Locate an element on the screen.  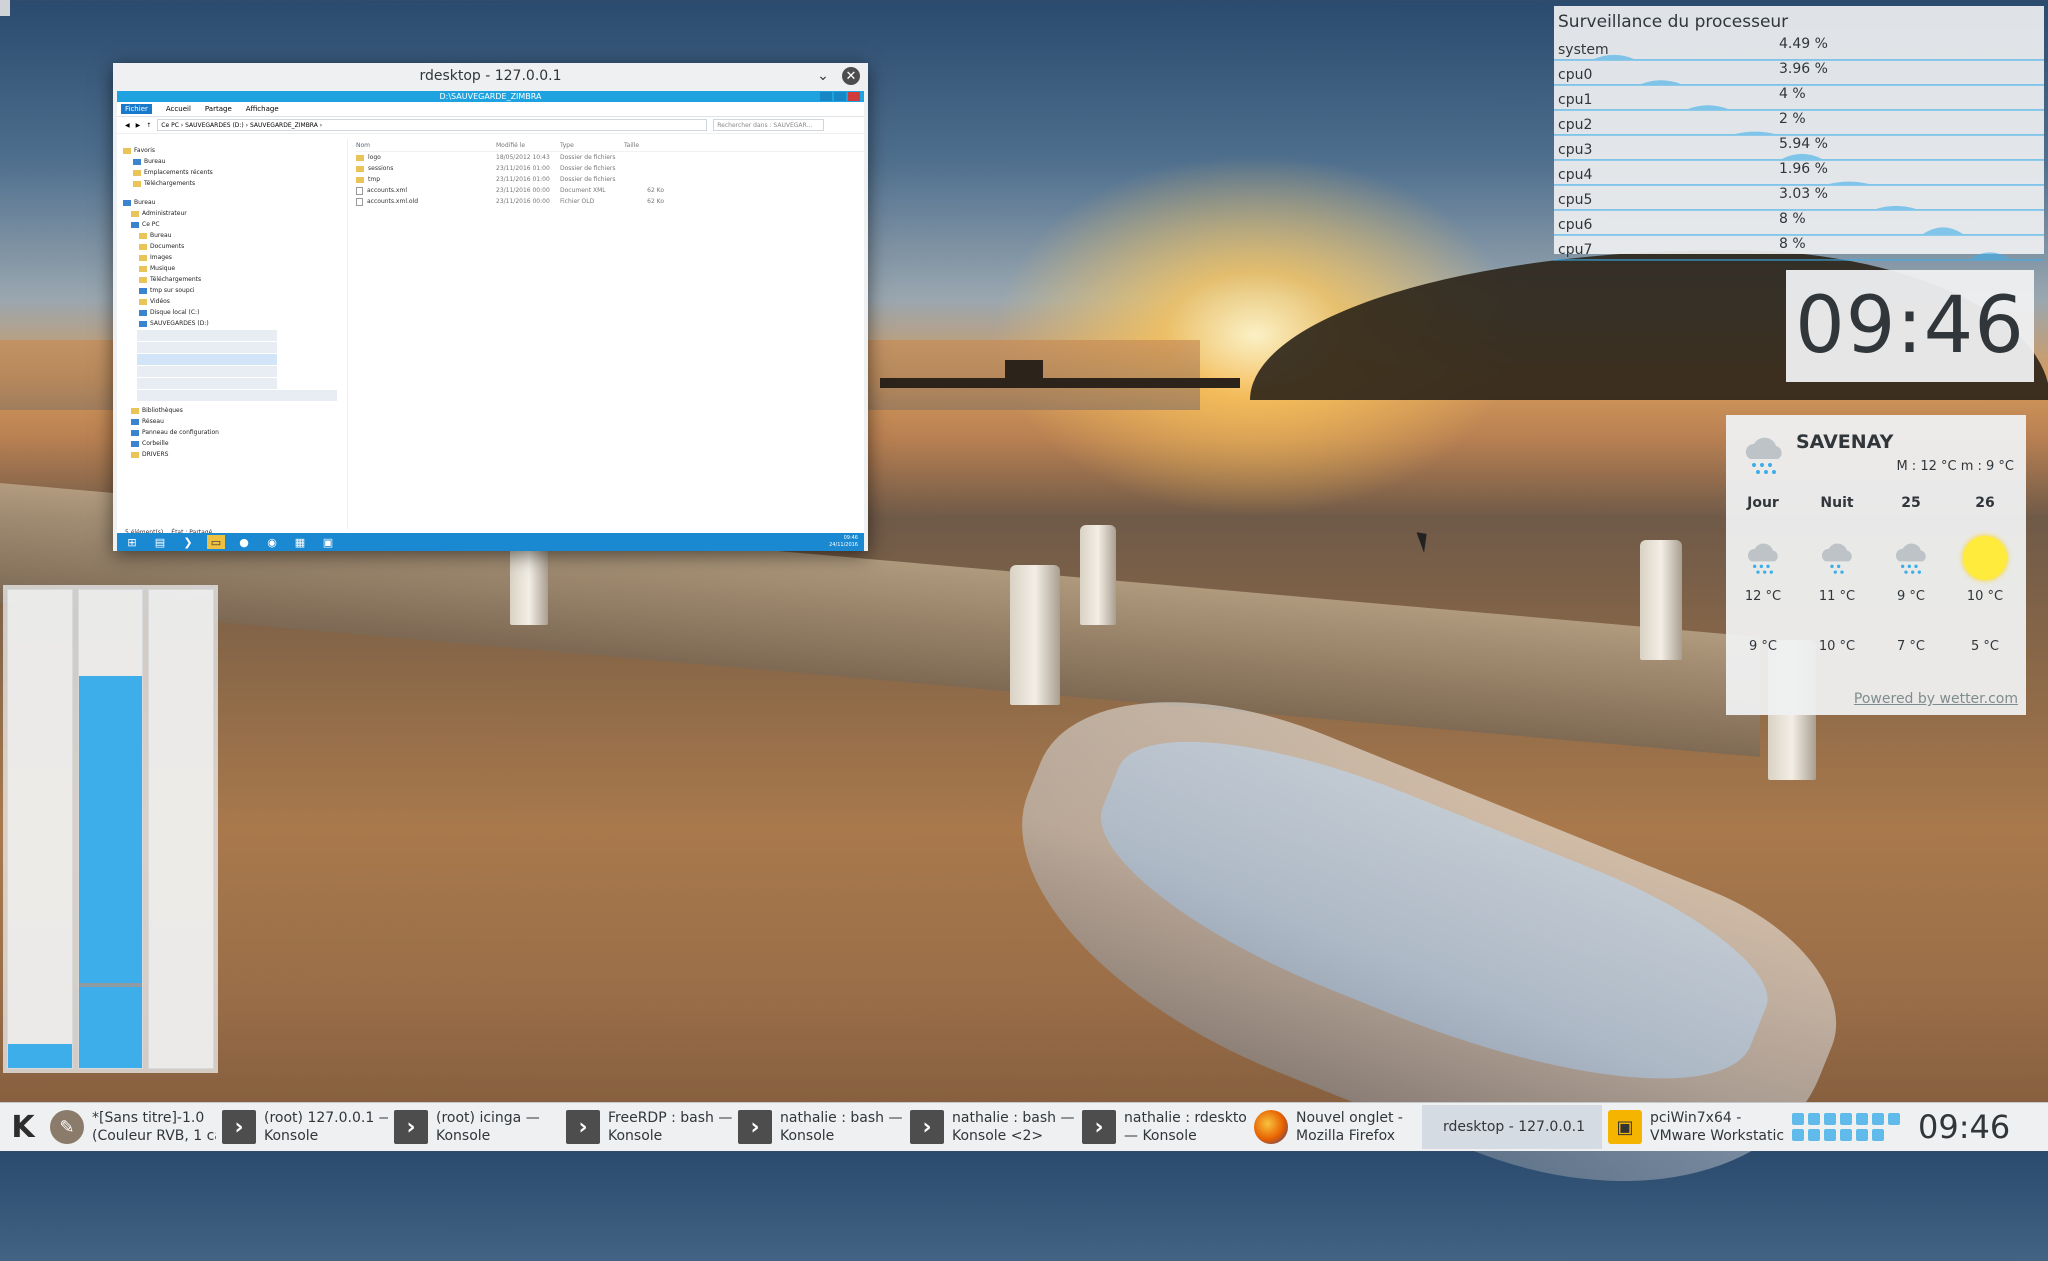
konsole-icon: › is located at coordinates (1099, 1127).